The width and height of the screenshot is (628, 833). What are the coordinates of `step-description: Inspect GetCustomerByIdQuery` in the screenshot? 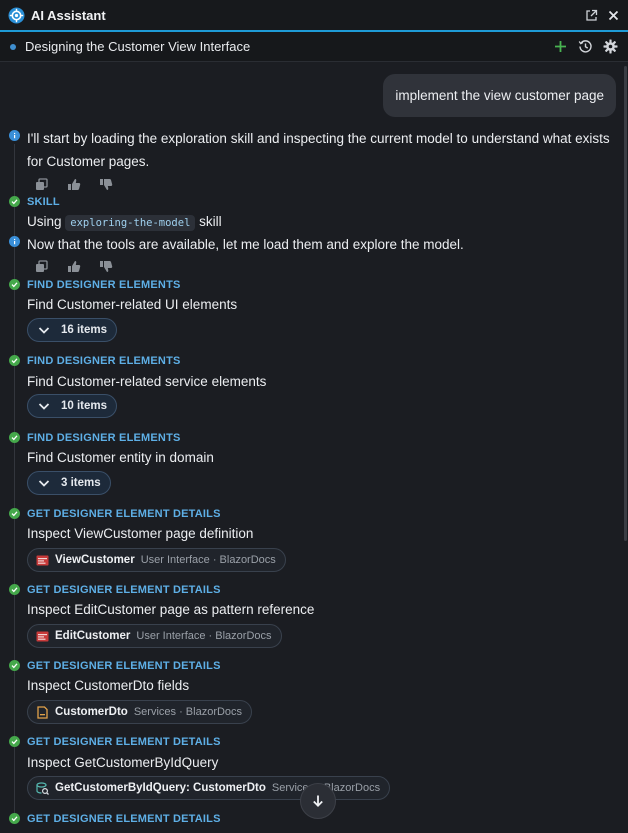 It's located at (123, 762).